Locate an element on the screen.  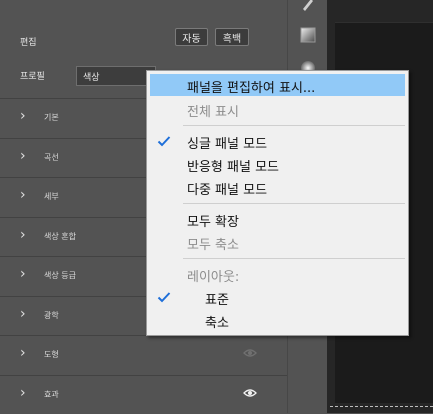
menu-item-layout-standard: 표준 is located at coordinates (277, 297).